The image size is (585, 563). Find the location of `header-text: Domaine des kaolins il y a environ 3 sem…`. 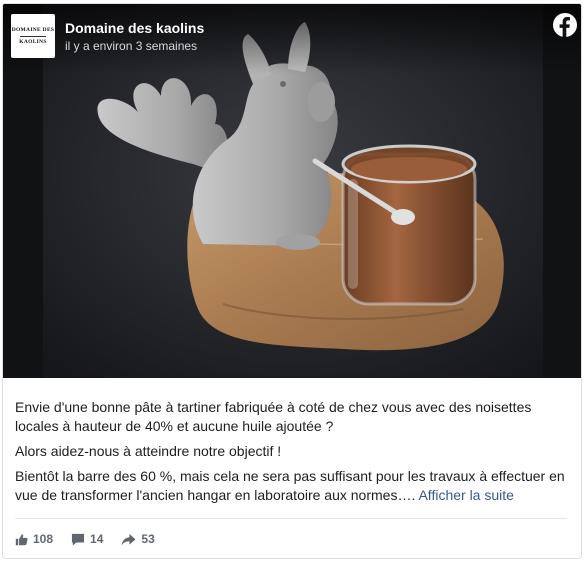

header-text: Domaine des kaolins il y a environ 3 sem… is located at coordinates (134, 36).